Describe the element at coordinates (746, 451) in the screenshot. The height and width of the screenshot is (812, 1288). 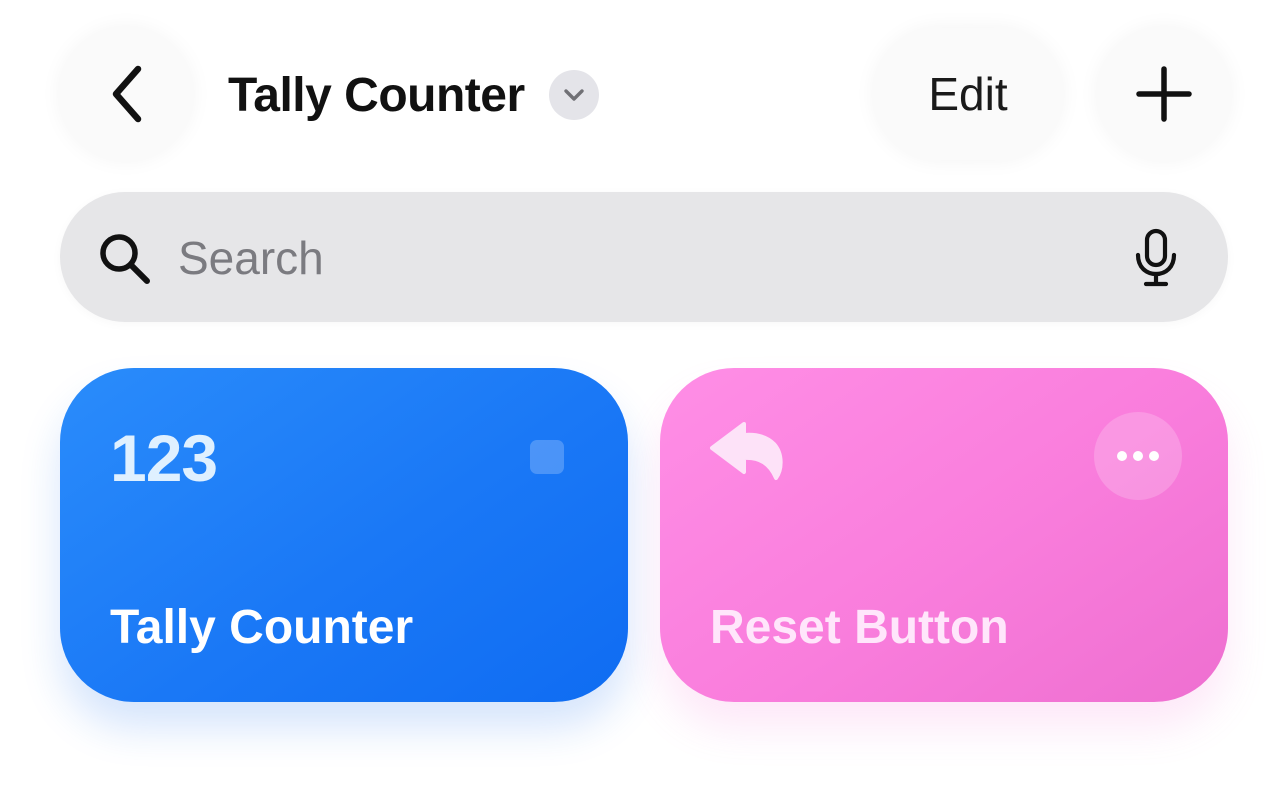
I see `reply-arrow-icon` at that location.